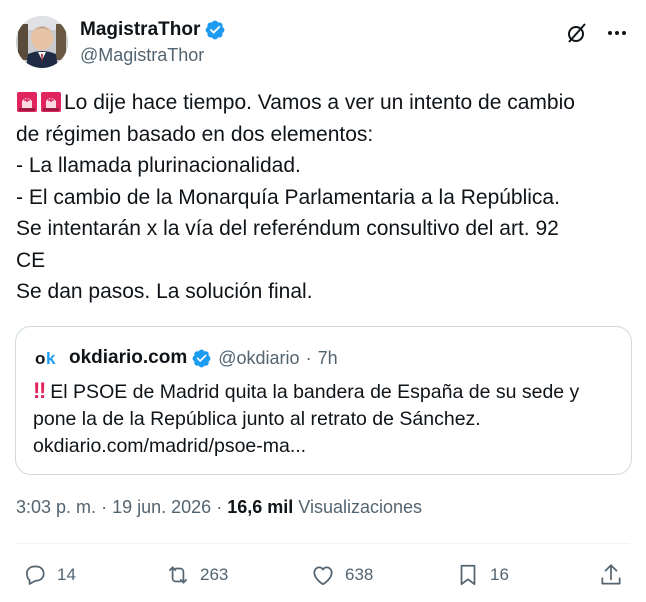 This screenshot has width=646, height=602. I want to click on tweet-date: 19 jun. 2026, so click(161, 507).